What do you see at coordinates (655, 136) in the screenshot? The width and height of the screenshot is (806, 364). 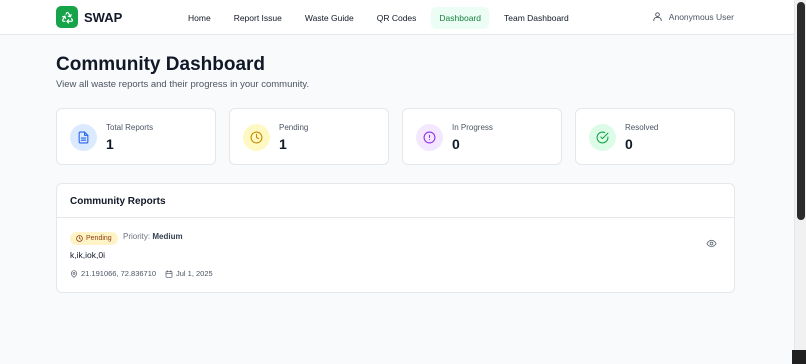 I see `stat-card-resolved: Resolved 0` at bounding box center [655, 136].